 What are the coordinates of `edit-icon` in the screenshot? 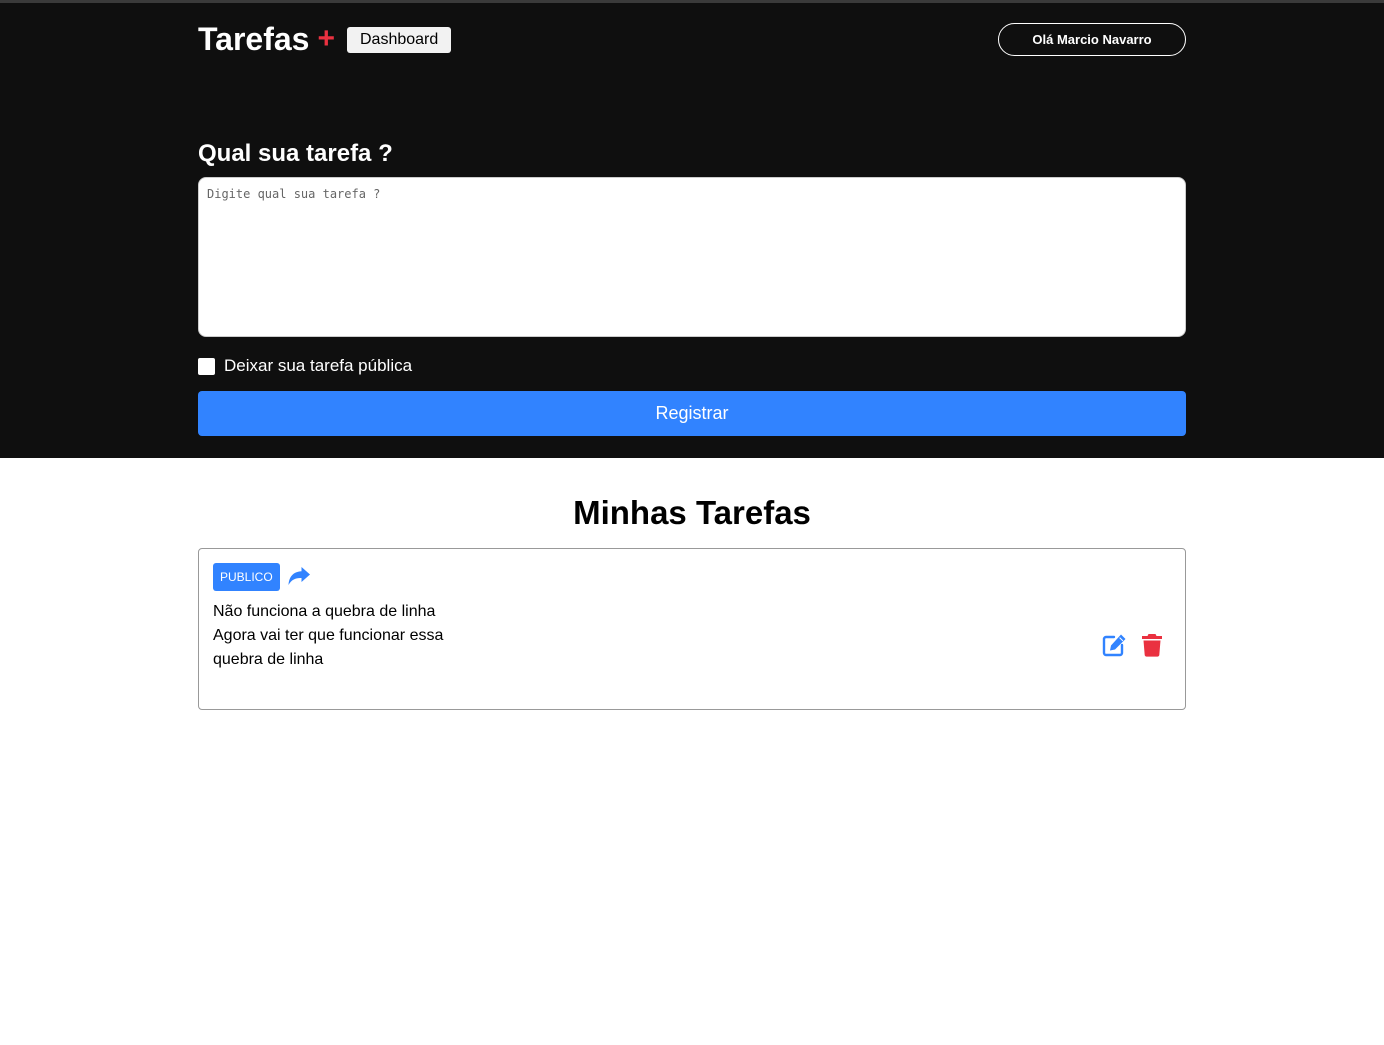 It's located at (1115, 645).